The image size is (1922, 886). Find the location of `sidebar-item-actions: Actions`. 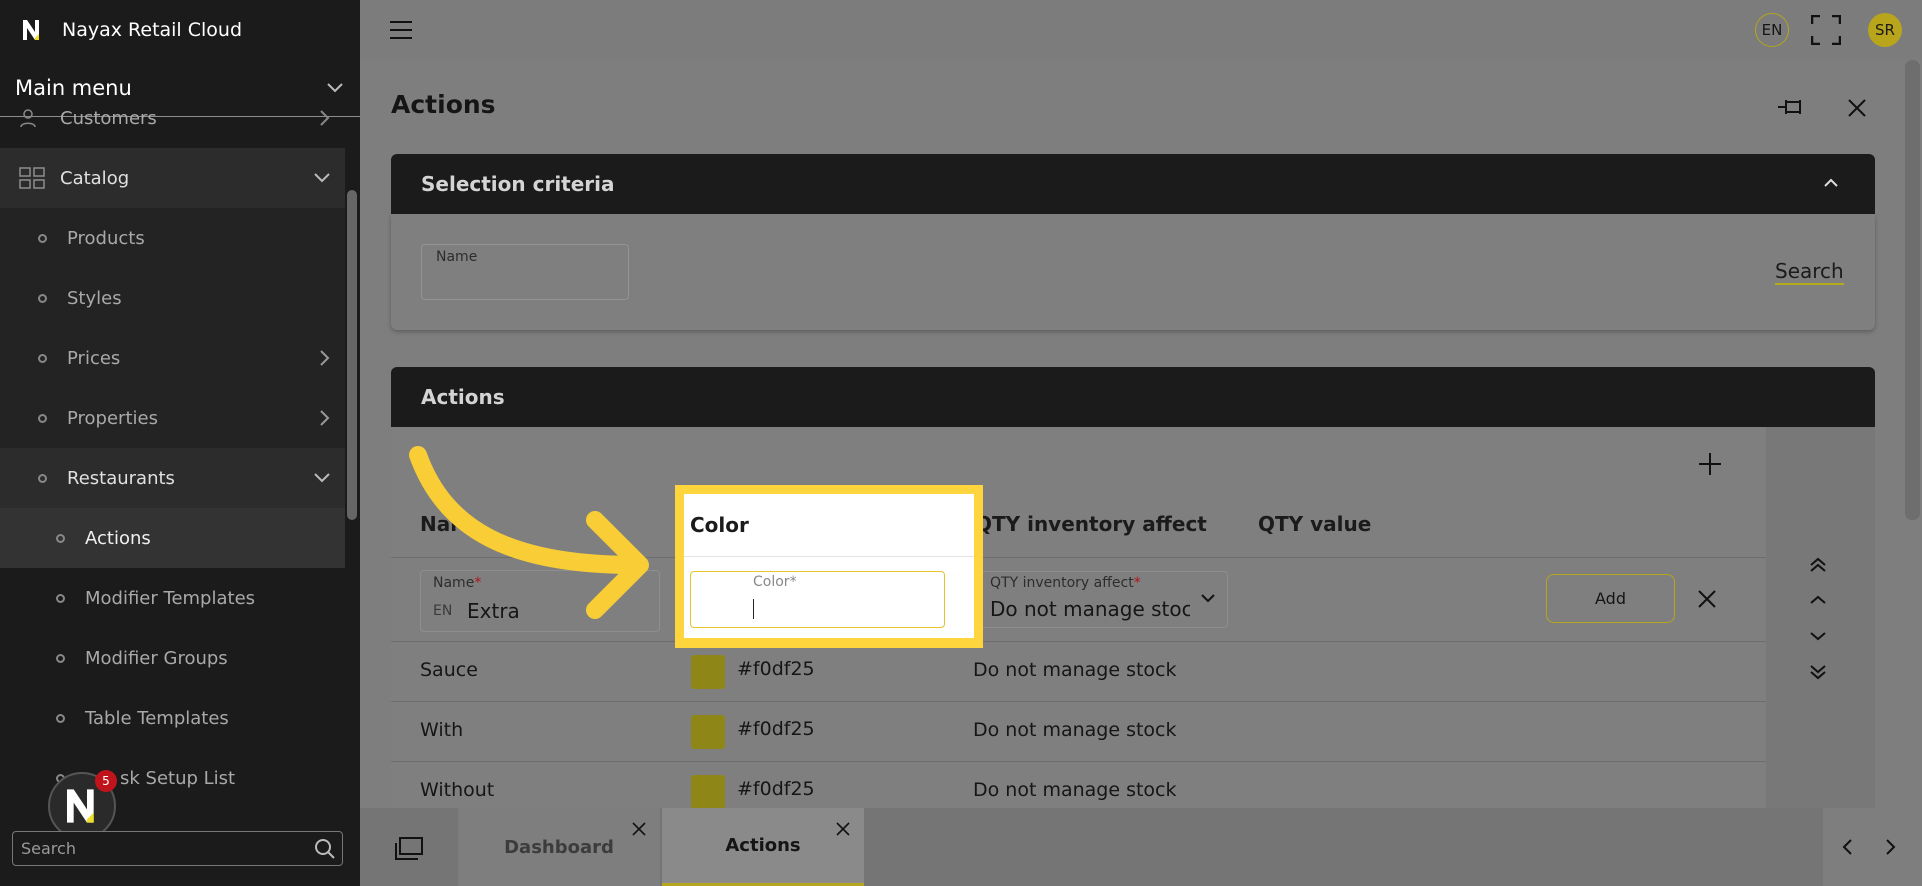

sidebar-item-actions: Actions is located at coordinates (172, 538).